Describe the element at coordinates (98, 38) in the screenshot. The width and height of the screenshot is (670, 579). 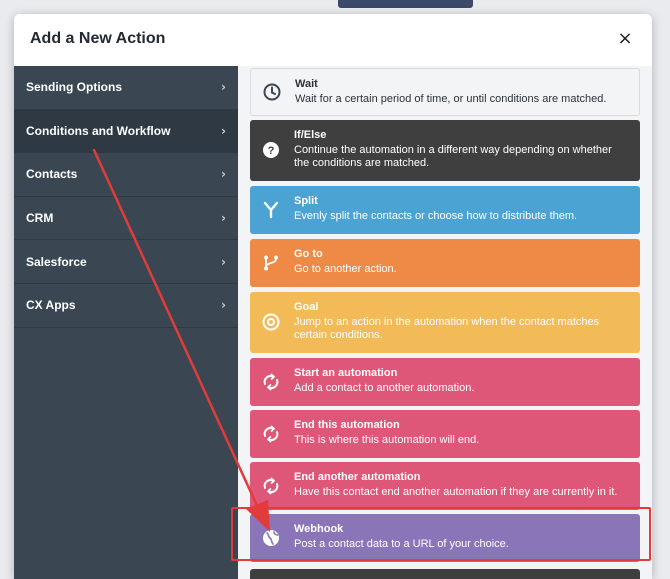
I see `modal-title: Add a New Action` at that location.